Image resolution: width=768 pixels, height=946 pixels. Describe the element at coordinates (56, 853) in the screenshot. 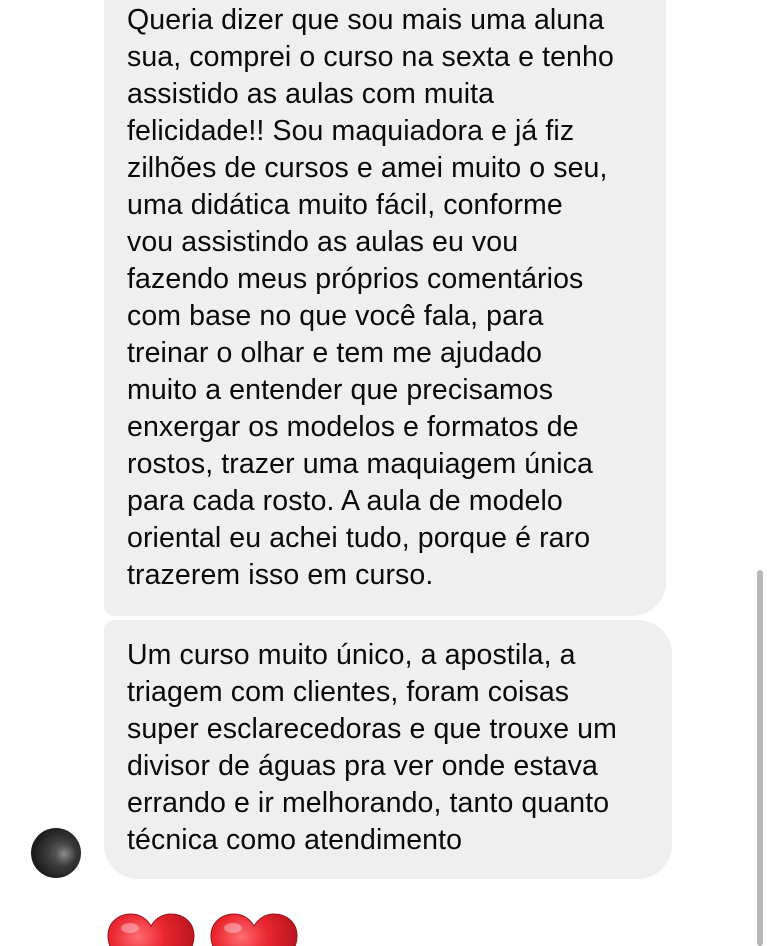

I see `avatar` at that location.